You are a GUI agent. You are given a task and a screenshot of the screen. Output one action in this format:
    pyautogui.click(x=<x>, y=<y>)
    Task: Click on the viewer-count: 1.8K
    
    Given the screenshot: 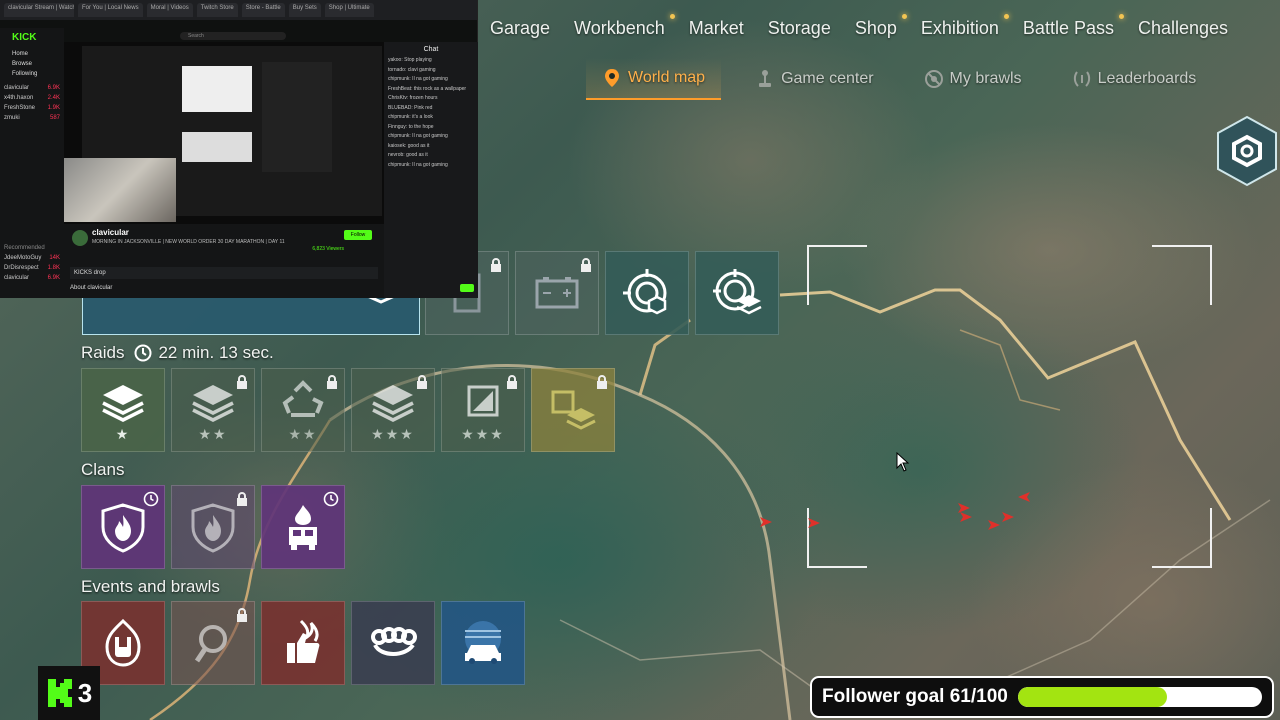 What is the action you would take?
    pyautogui.click(x=53, y=268)
    